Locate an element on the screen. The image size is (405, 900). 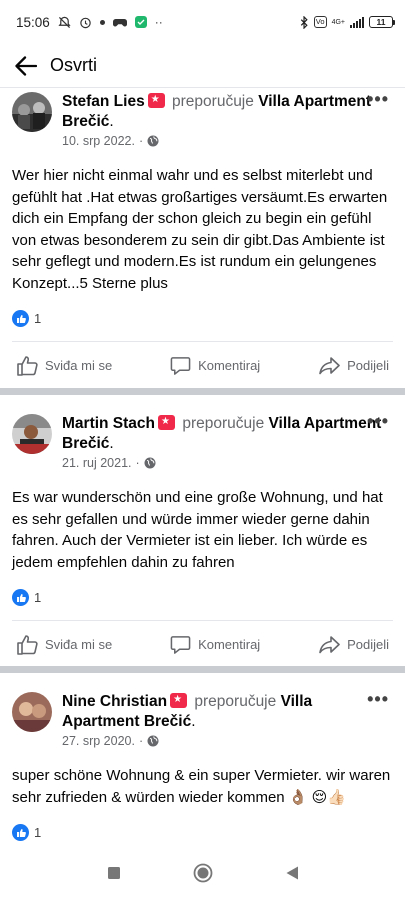
bluetooth-icon is located at coordinates (304, 22).